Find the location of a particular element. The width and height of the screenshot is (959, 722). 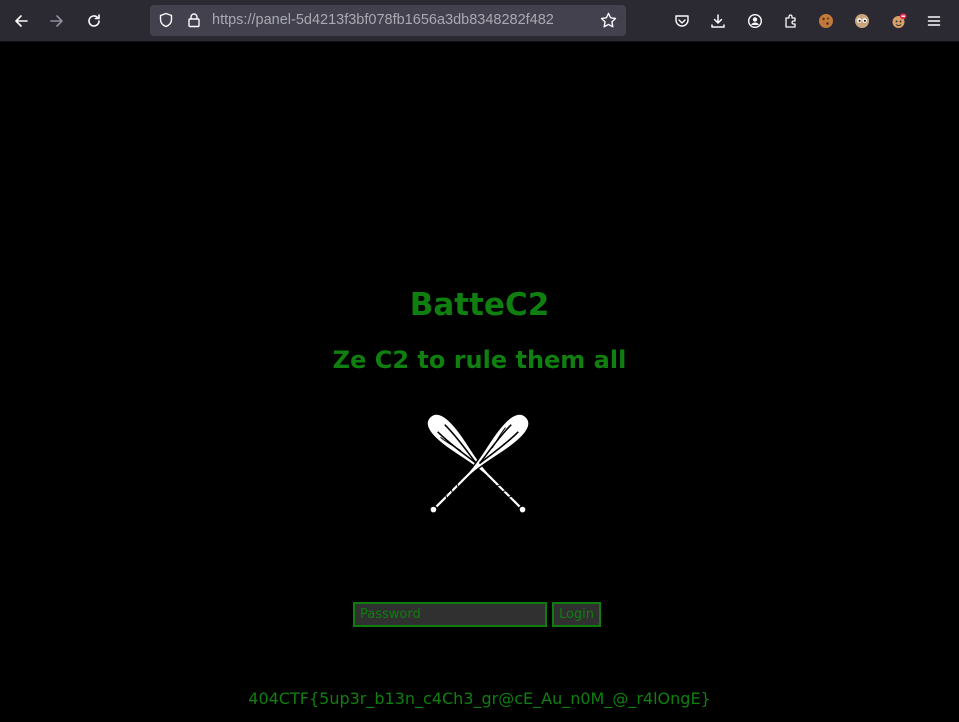

reload-icon is located at coordinates (94, 20).